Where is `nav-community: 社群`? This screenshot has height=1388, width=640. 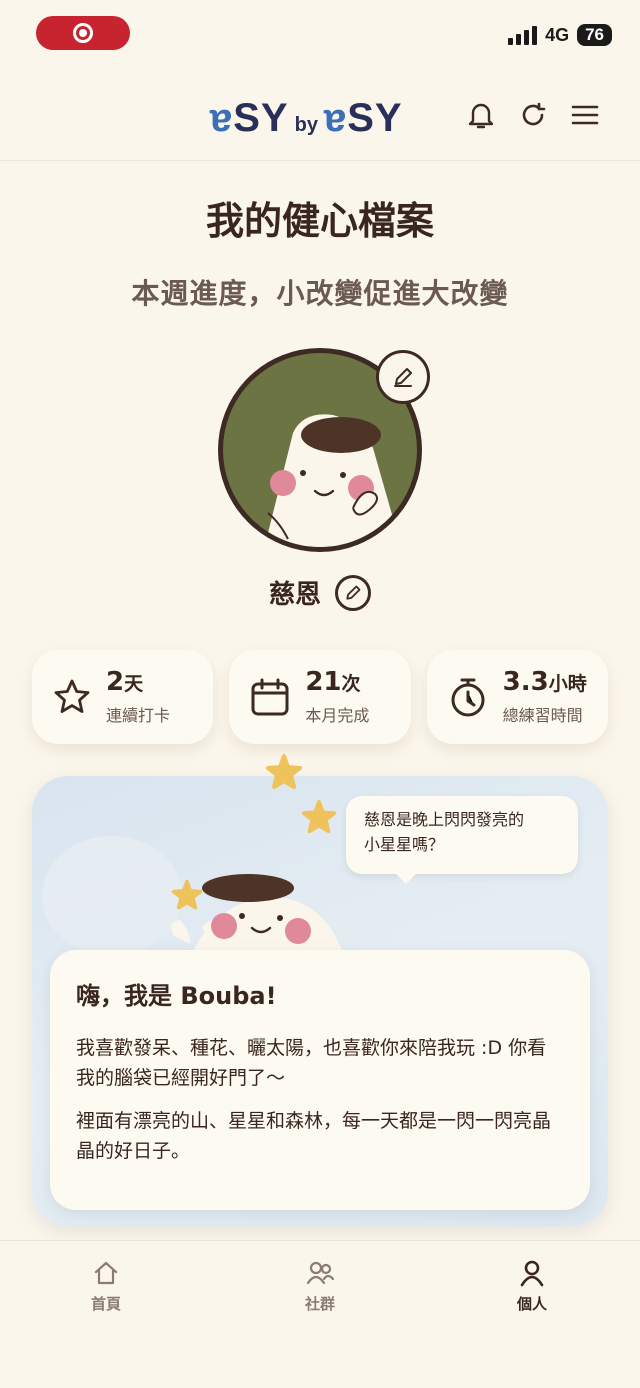 nav-community: 社群 is located at coordinates (320, 1286).